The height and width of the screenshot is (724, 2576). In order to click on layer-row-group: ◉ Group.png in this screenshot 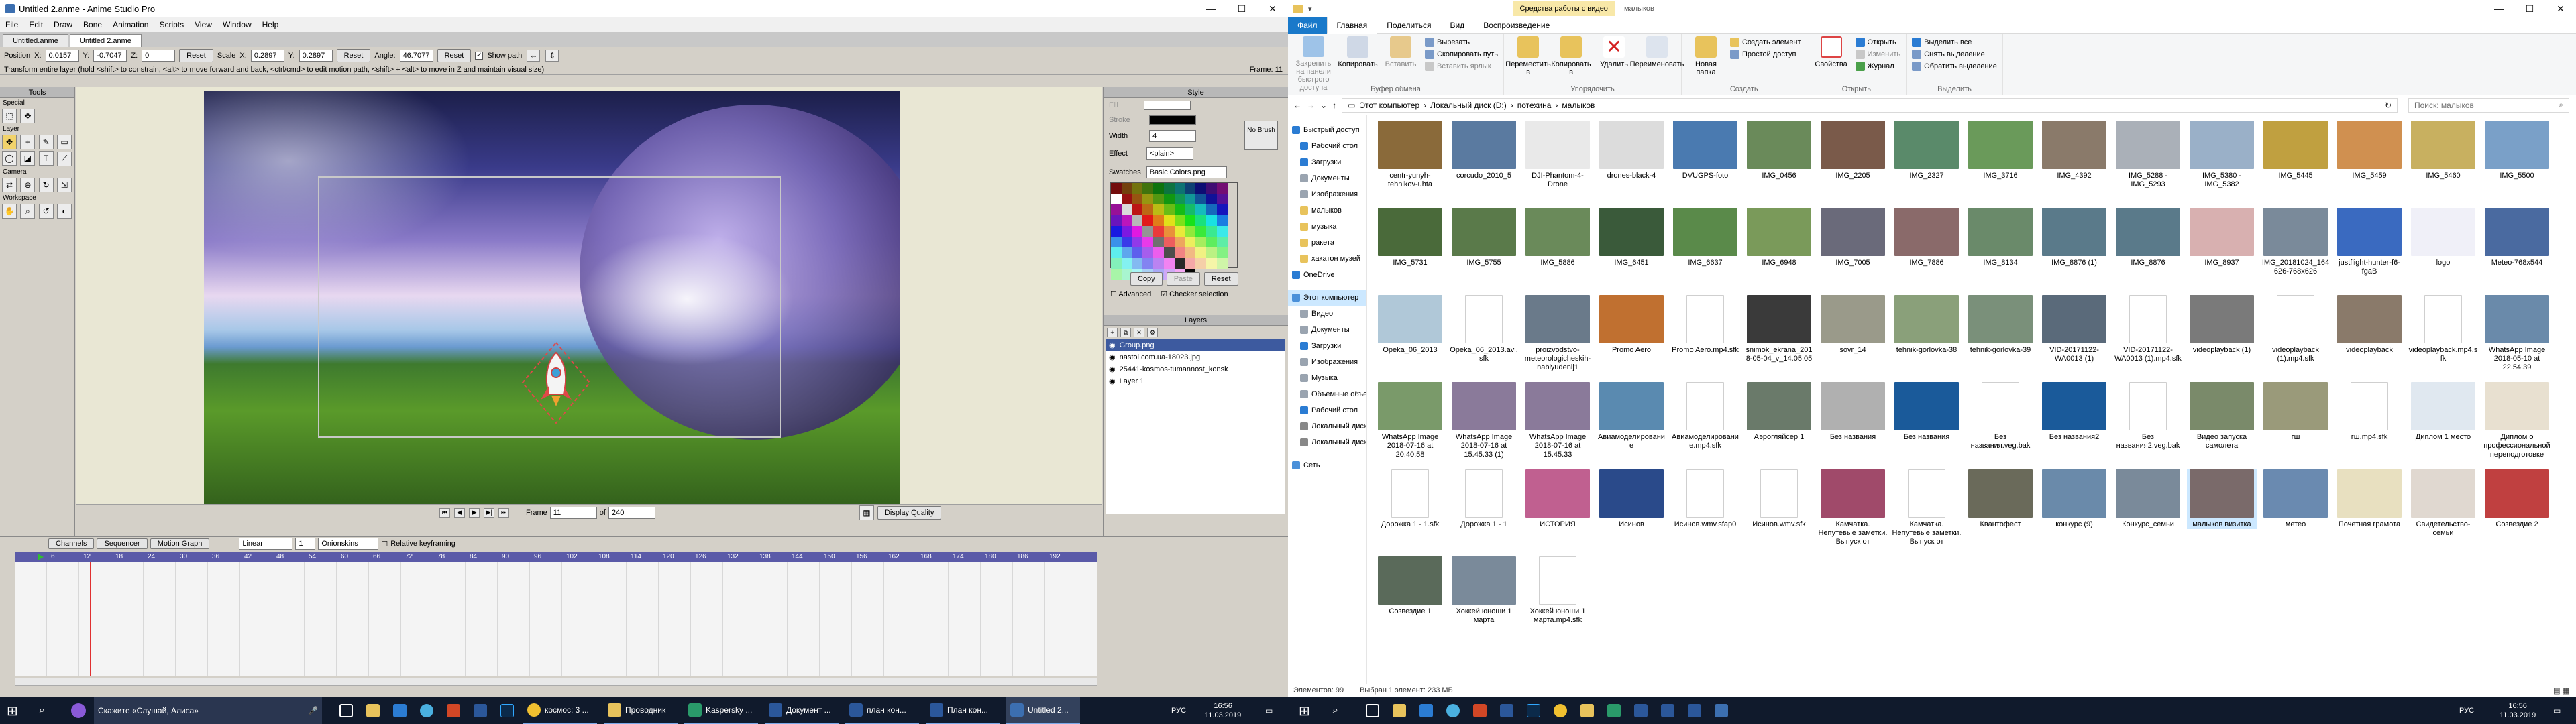, I will do `click(1195, 345)`.